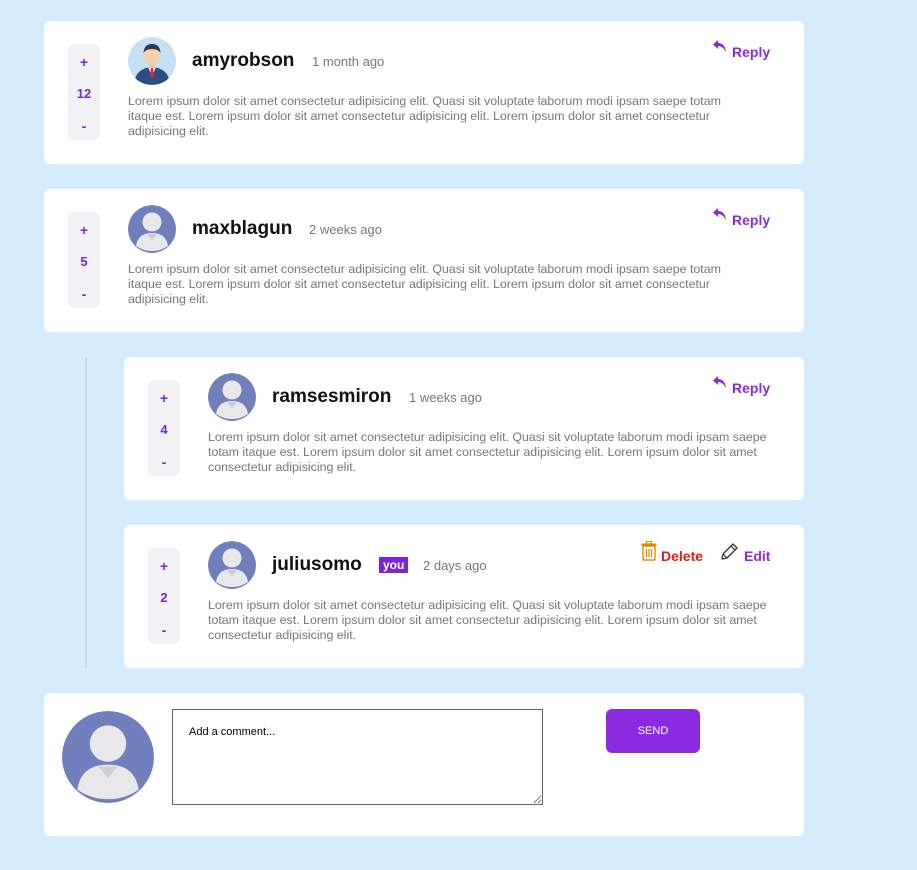 The image size is (917, 870). What do you see at coordinates (455, 565) in the screenshot?
I see `reply-time: 2 days ago` at bounding box center [455, 565].